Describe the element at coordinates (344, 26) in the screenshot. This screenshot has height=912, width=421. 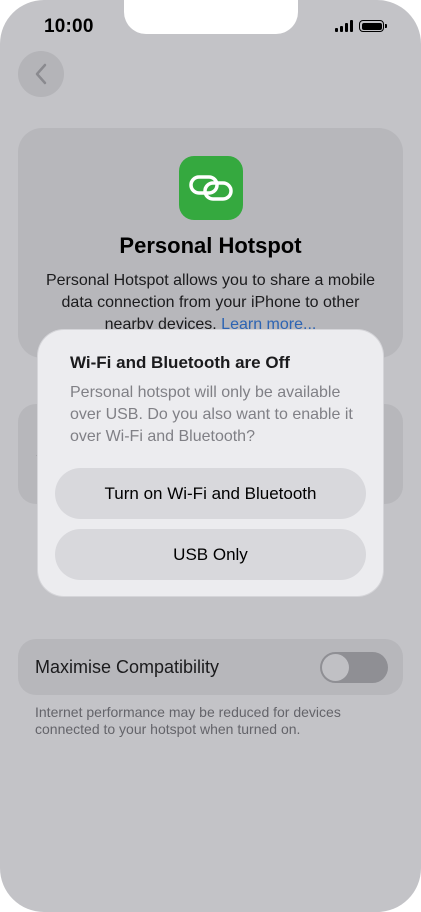
I see `cellular-signal-icon` at that location.